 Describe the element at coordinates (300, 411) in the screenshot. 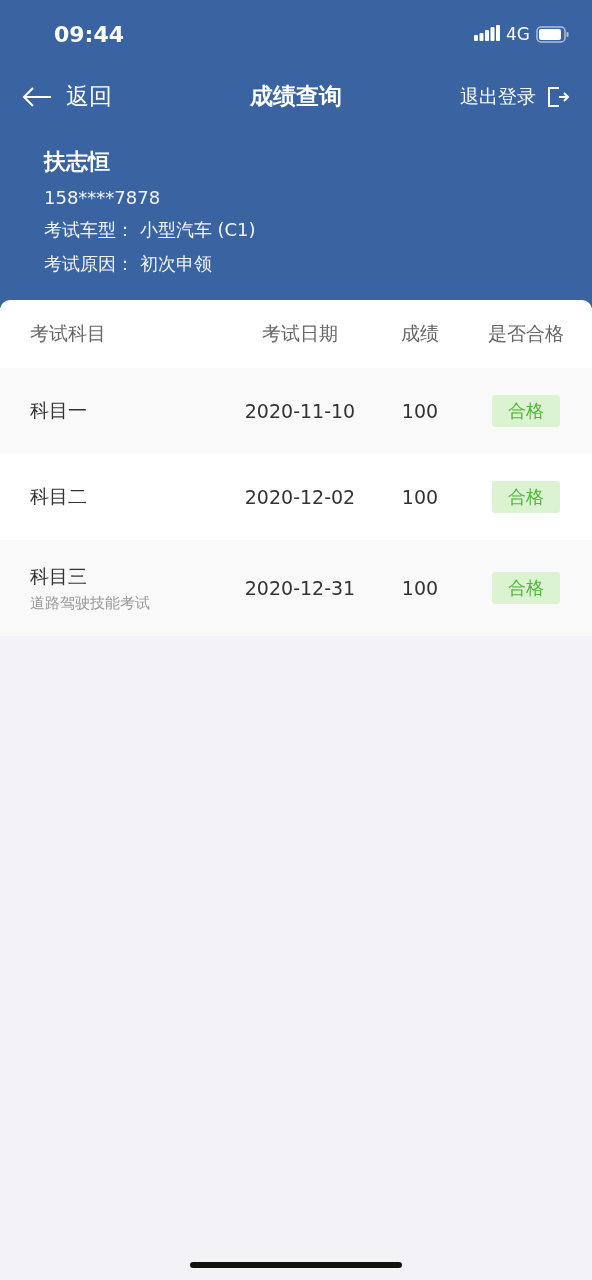

I see `exam-date: 2020-11-10` at that location.